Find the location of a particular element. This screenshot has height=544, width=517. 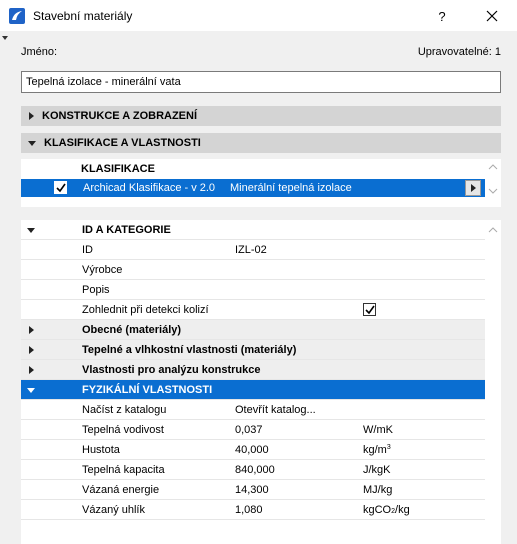

material-name-input is located at coordinates (261, 82).